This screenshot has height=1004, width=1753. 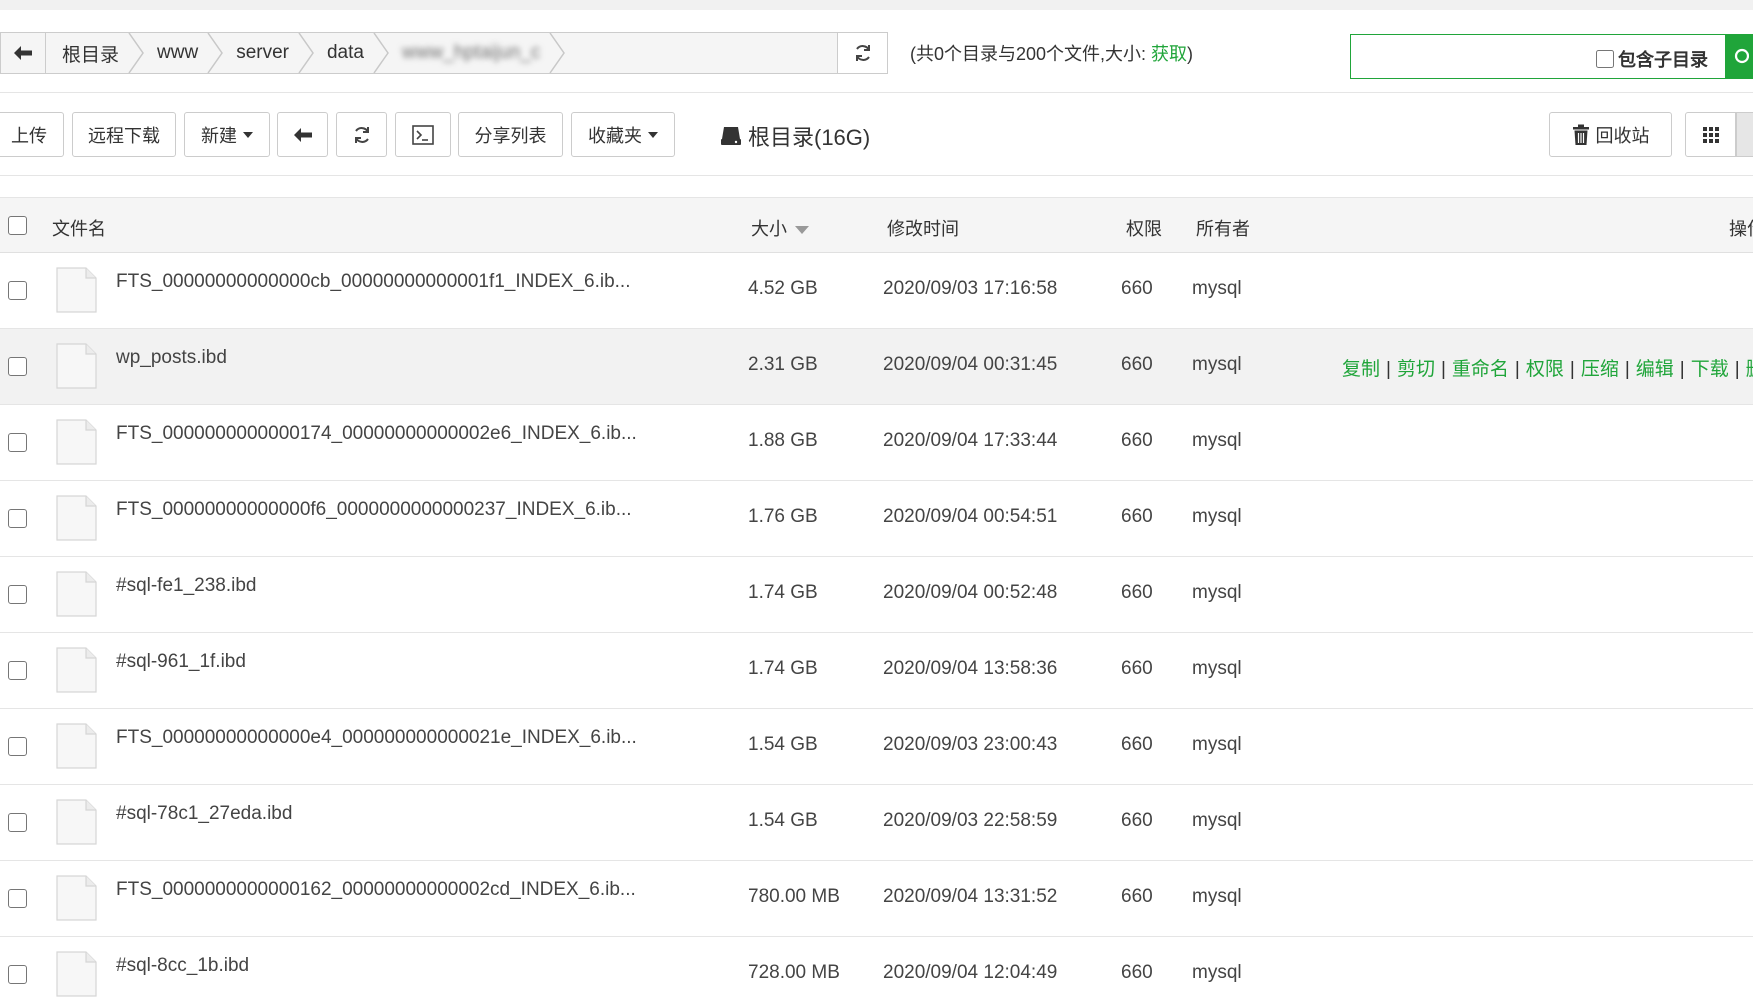 What do you see at coordinates (182, 53) in the screenshot?
I see `breadcrumb-item-www: www` at bounding box center [182, 53].